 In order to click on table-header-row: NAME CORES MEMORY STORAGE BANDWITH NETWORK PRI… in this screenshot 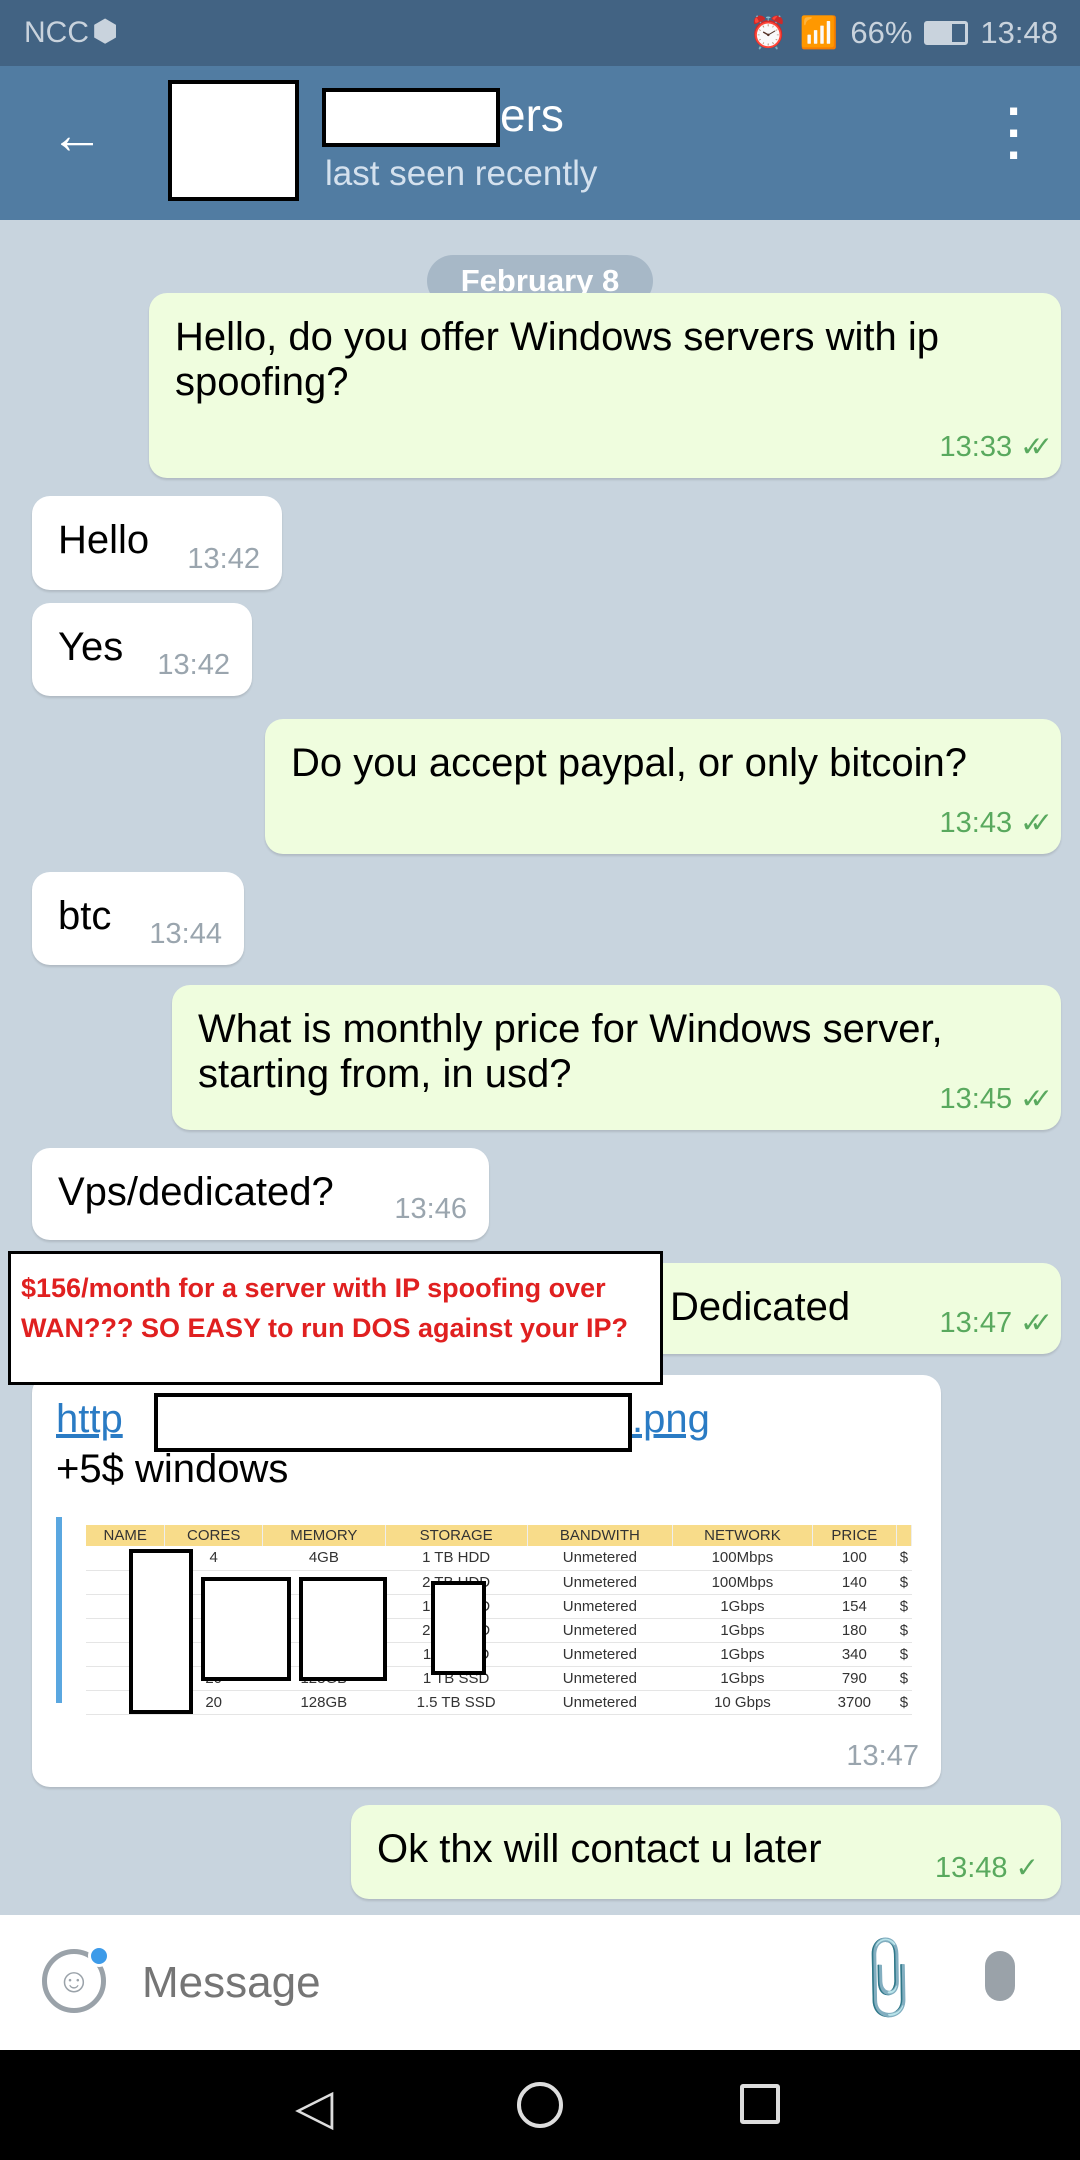, I will do `click(499, 1535)`.